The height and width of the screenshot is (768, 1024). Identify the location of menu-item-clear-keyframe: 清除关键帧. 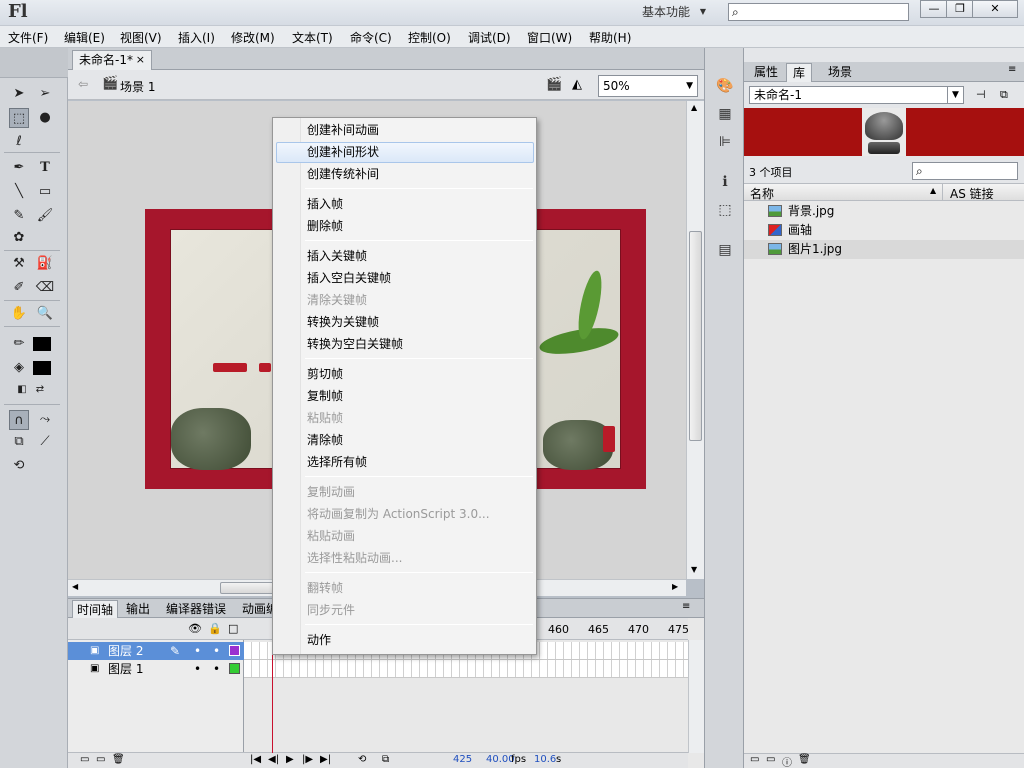
(337, 300).